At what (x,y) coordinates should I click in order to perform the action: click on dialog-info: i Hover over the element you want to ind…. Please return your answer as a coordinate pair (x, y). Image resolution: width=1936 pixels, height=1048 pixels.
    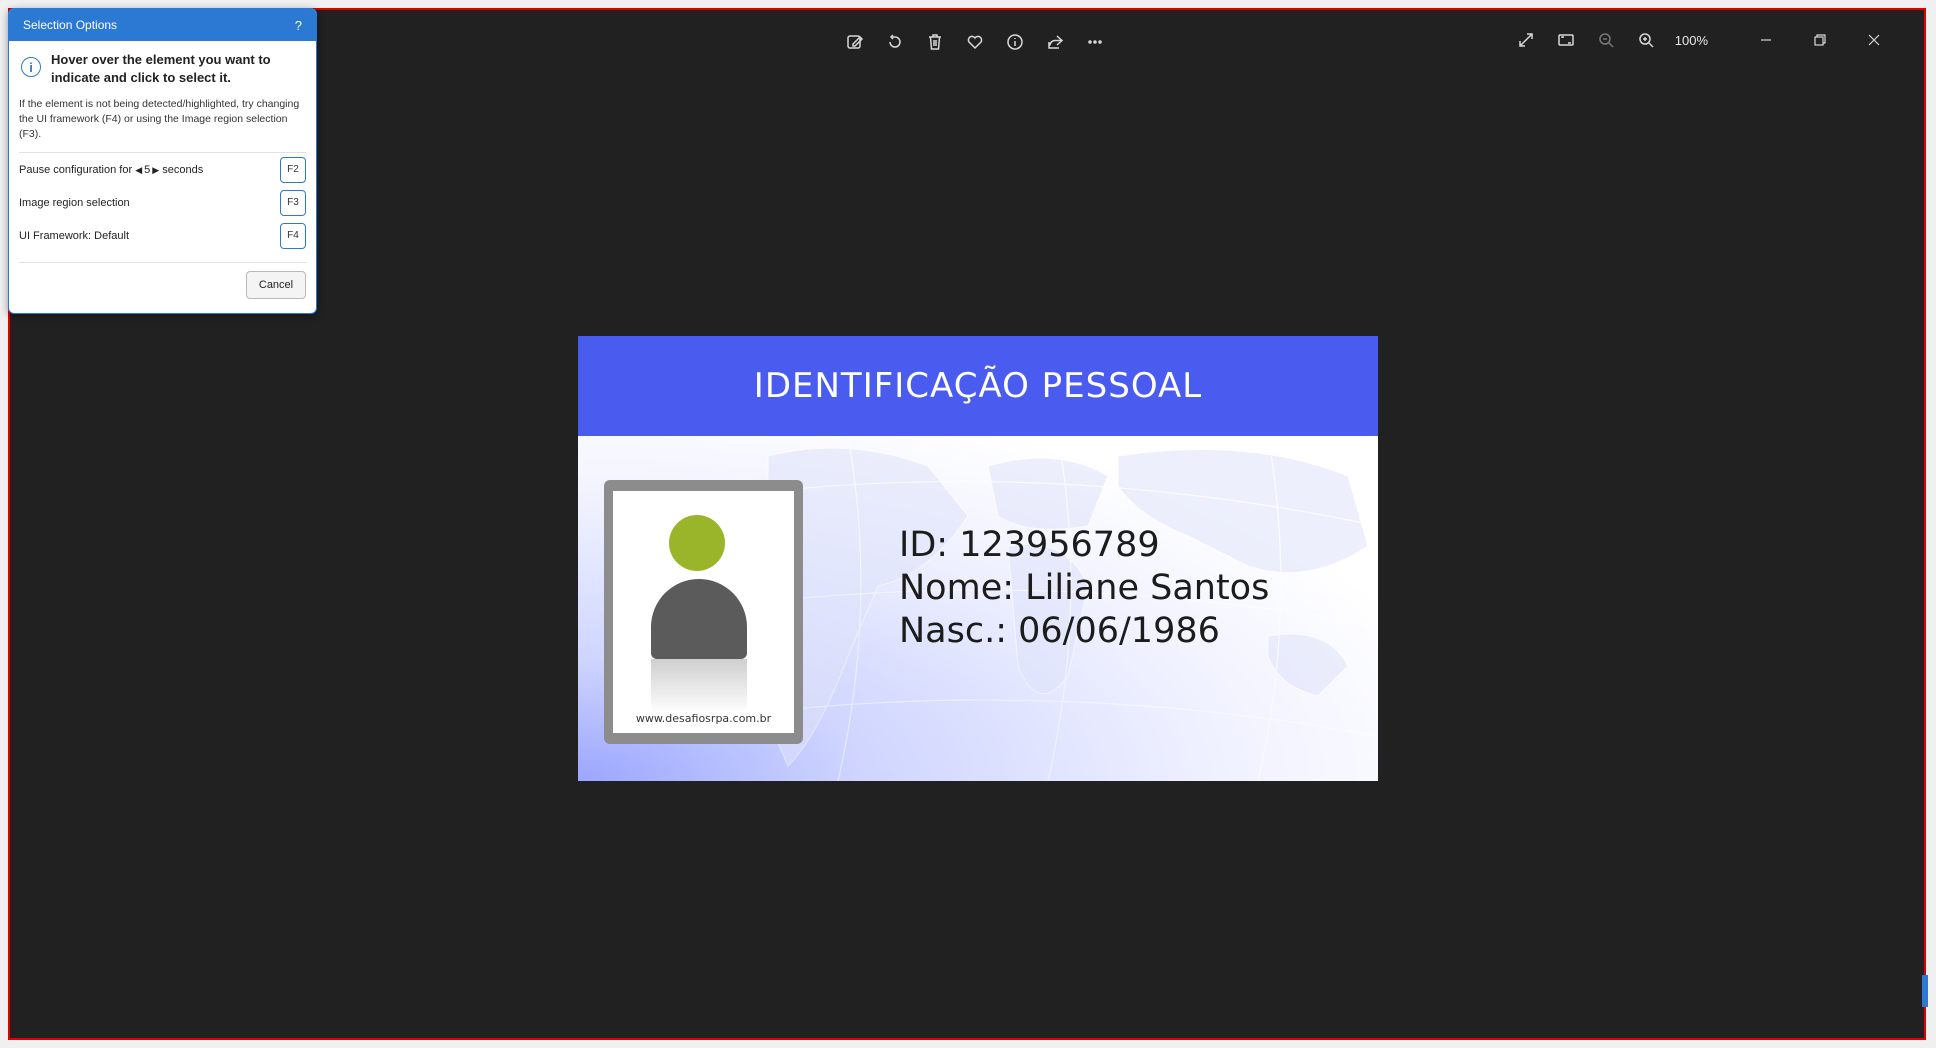
    Looking at the image, I should click on (162, 64).